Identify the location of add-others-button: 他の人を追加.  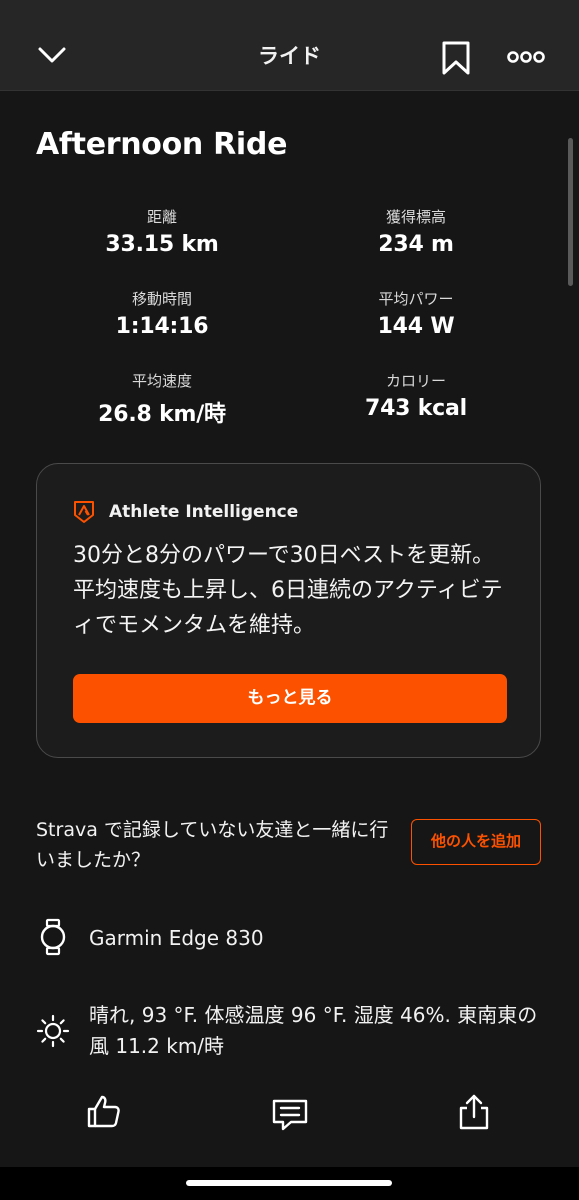
(476, 842).